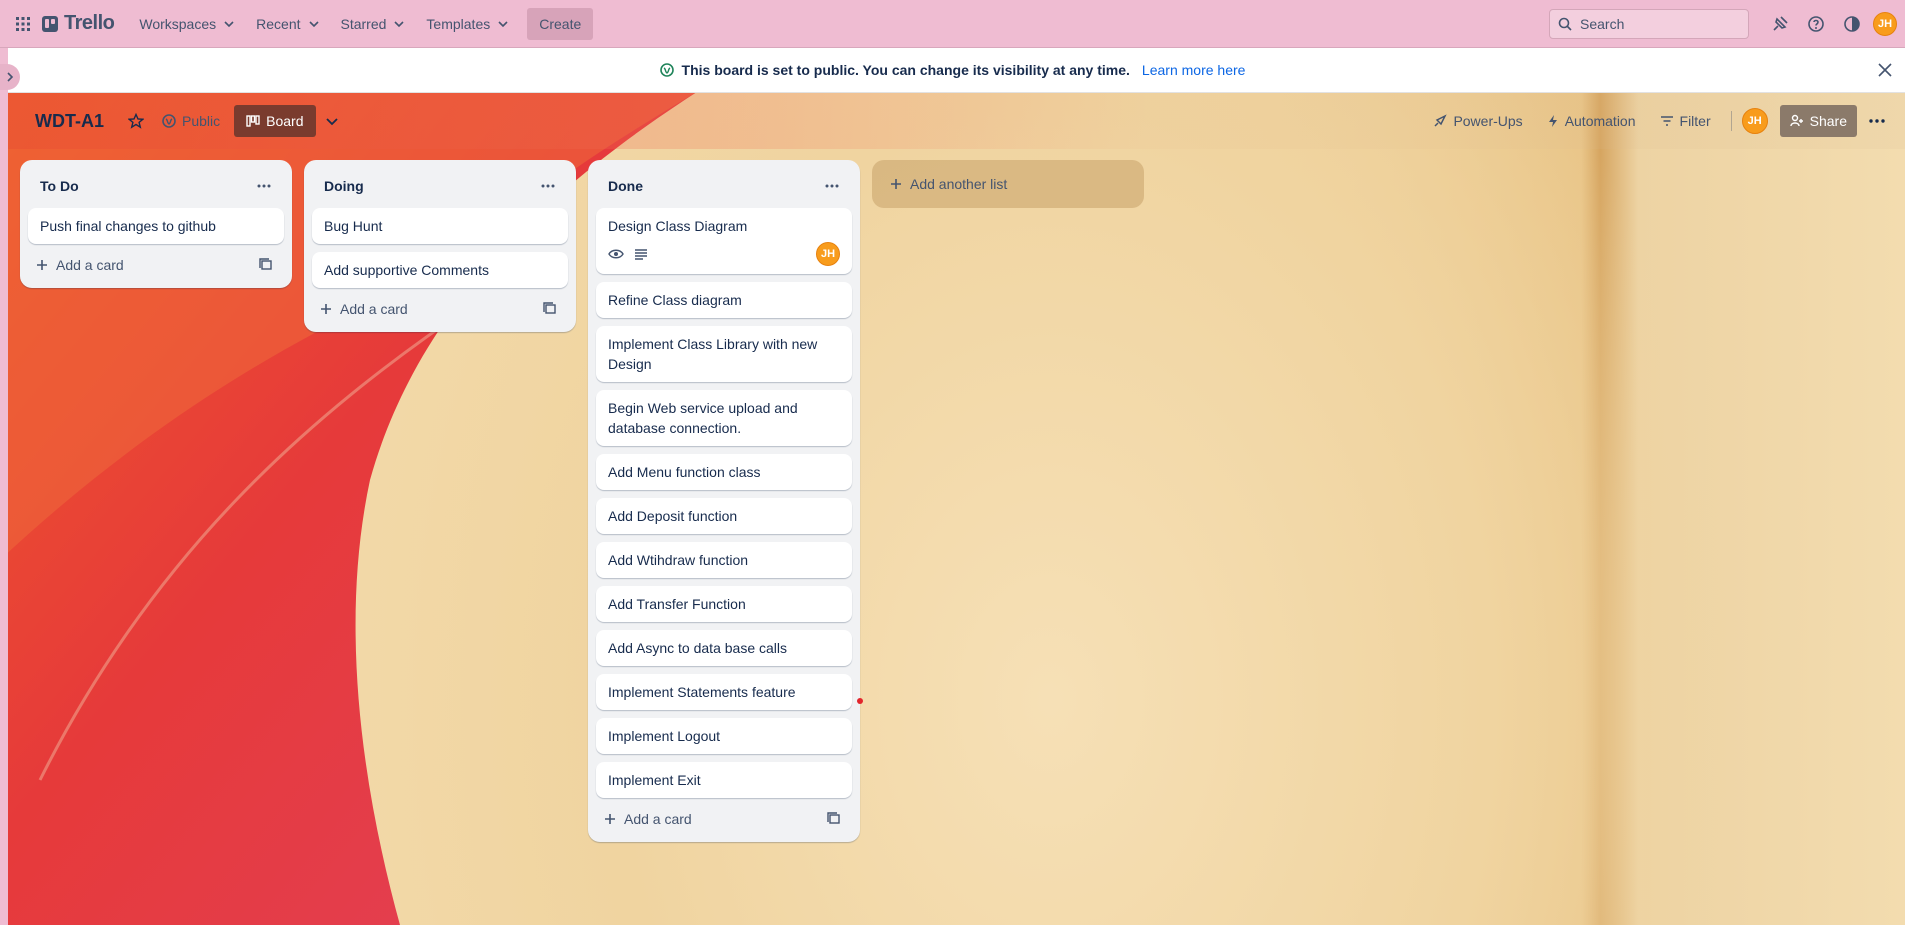  I want to click on list-header: Done, so click(724, 186).